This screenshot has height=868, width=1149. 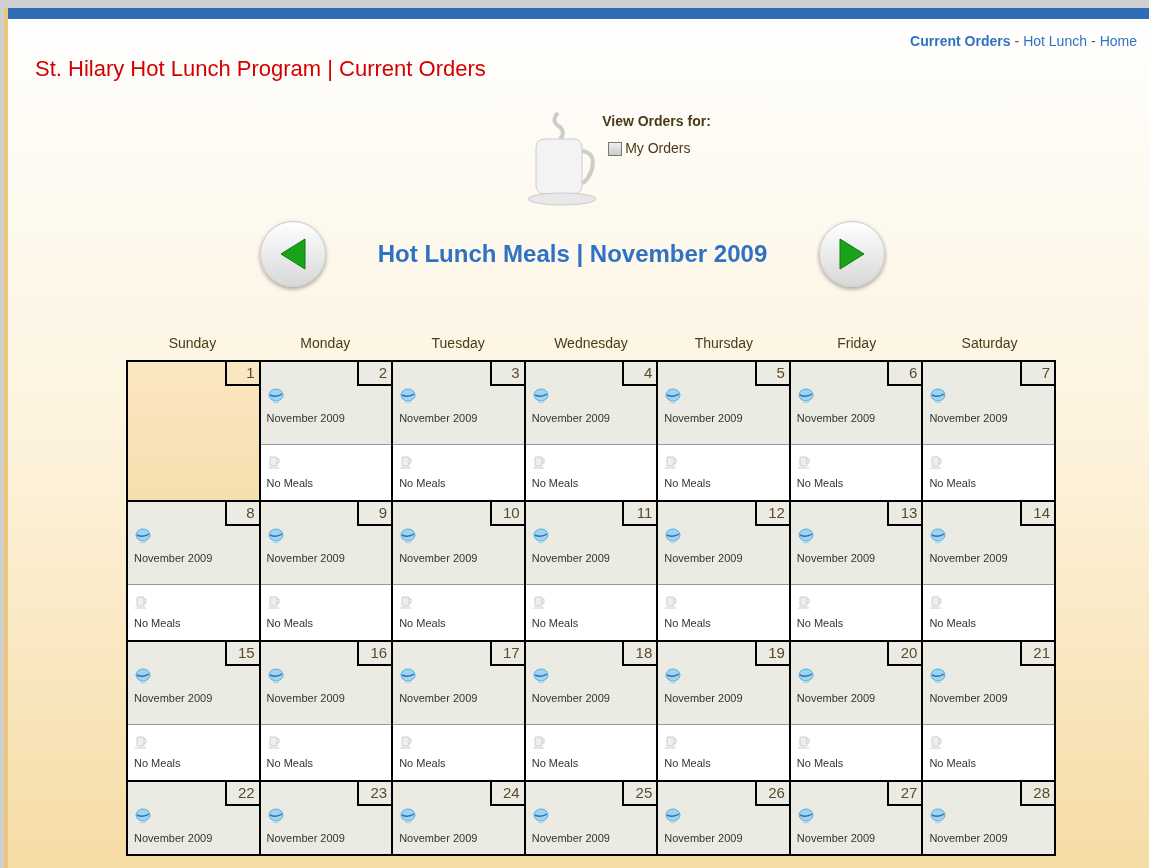 What do you see at coordinates (989, 343) in the screenshot?
I see `weekday-header: Saturday` at bounding box center [989, 343].